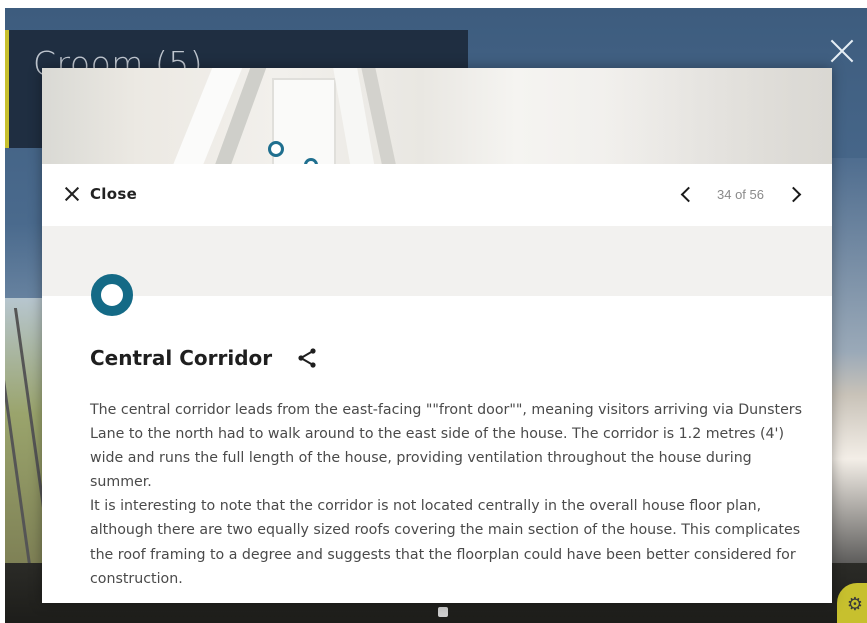  I want to click on previous-button, so click(686, 194).